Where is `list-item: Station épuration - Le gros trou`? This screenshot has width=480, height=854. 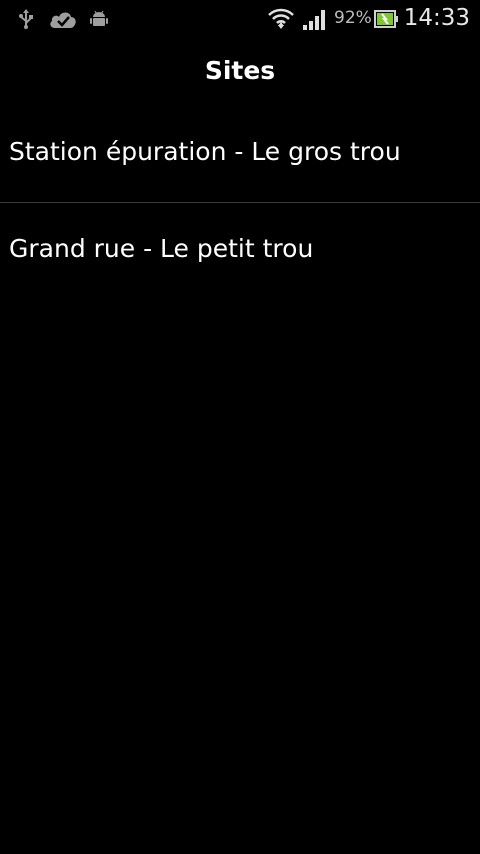
list-item: Station épuration - Le gros trou is located at coordinates (240, 154).